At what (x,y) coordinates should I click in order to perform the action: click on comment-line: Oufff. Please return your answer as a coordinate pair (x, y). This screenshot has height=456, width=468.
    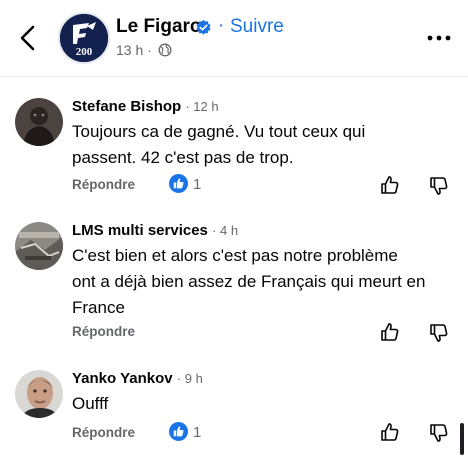
    Looking at the image, I should click on (90, 403).